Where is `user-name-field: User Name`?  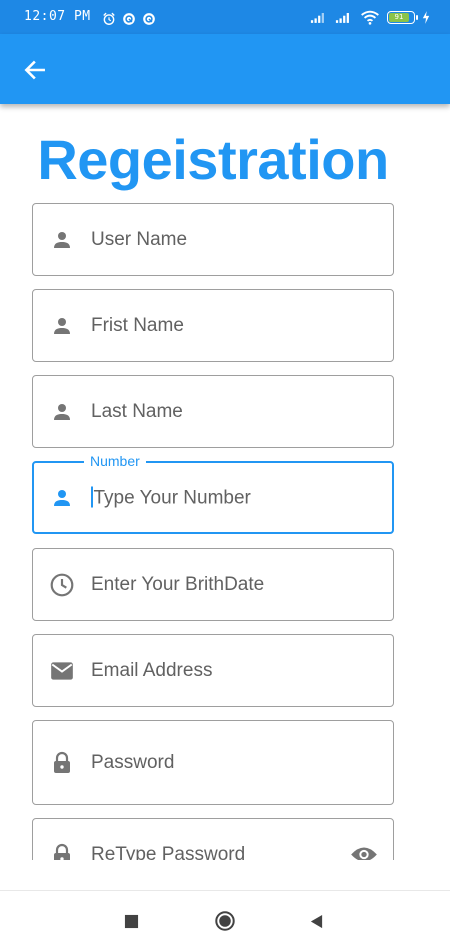 user-name-field: User Name is located at coordinates (213, 239).